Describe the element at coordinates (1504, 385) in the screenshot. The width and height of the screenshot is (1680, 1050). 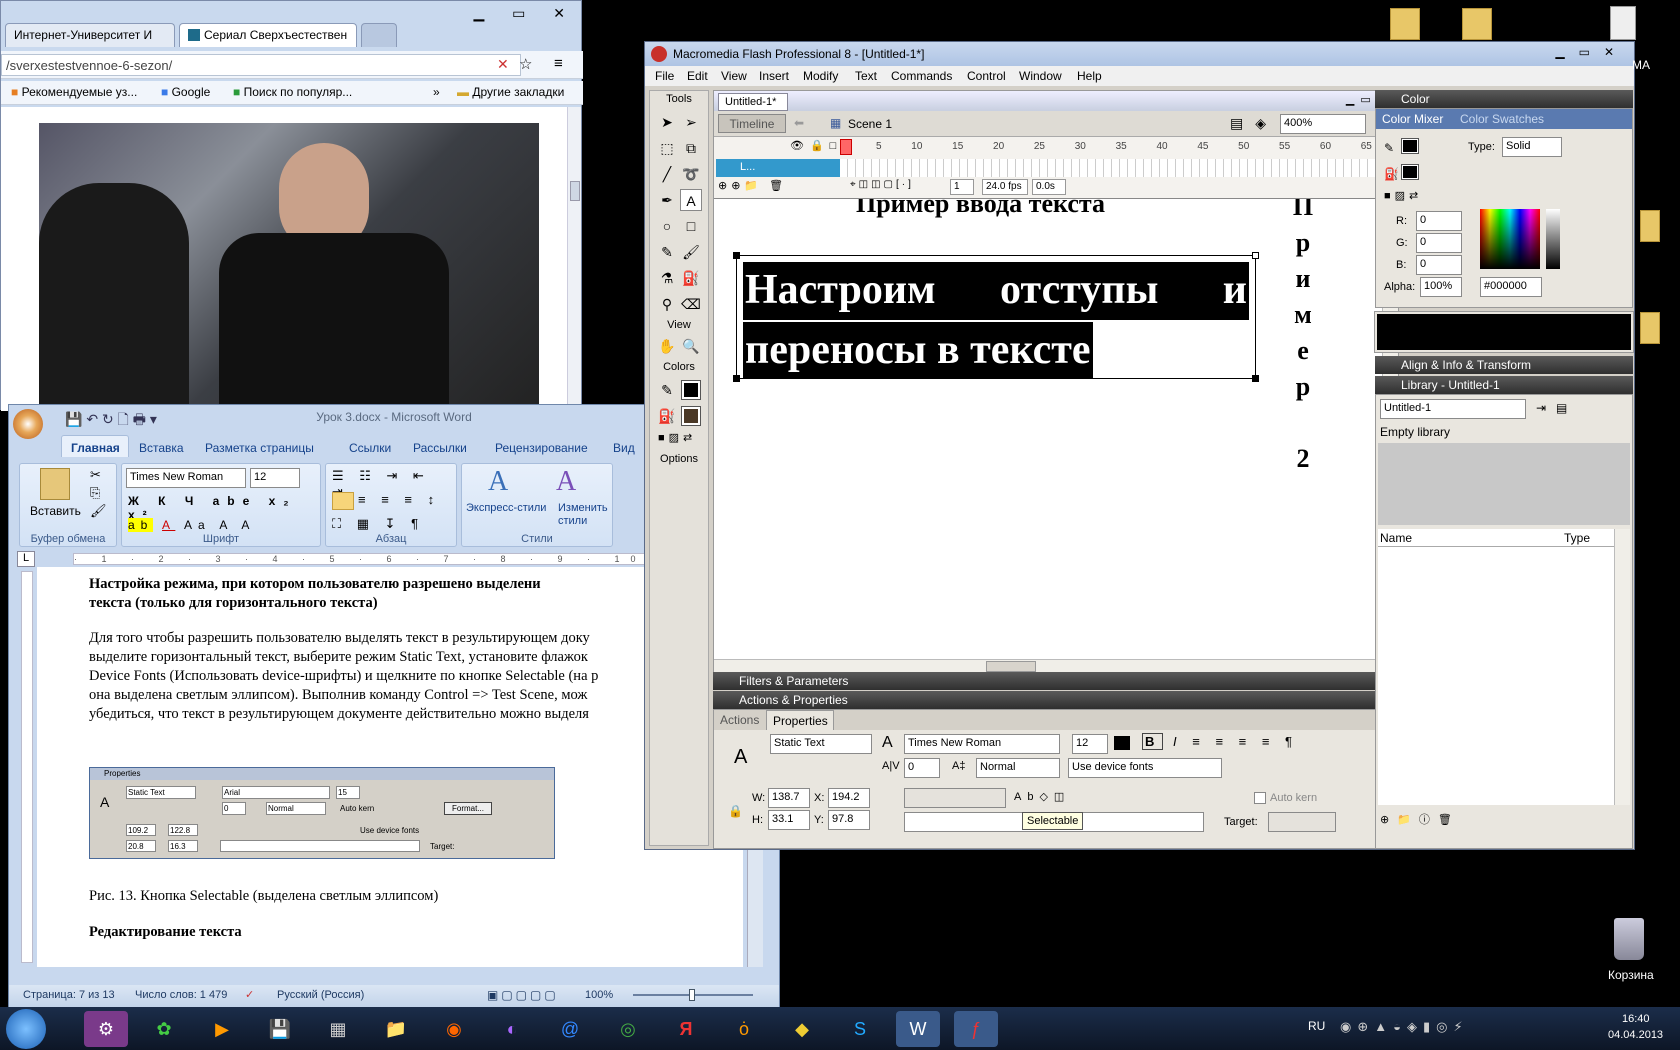
I see `library-panel-header: Library - Untitled-1` at that location.